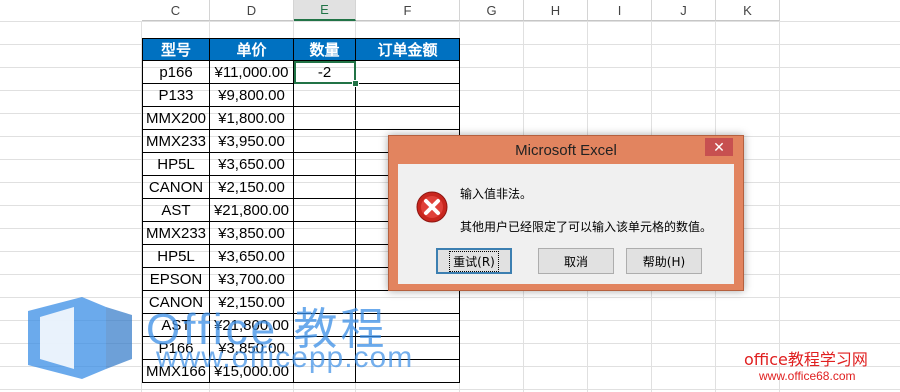 This screenshot has width=900, height=392. Describe the element at coordinates (664, 261) in the screenshot. I see `help-button: 帮助(H)` at that location.